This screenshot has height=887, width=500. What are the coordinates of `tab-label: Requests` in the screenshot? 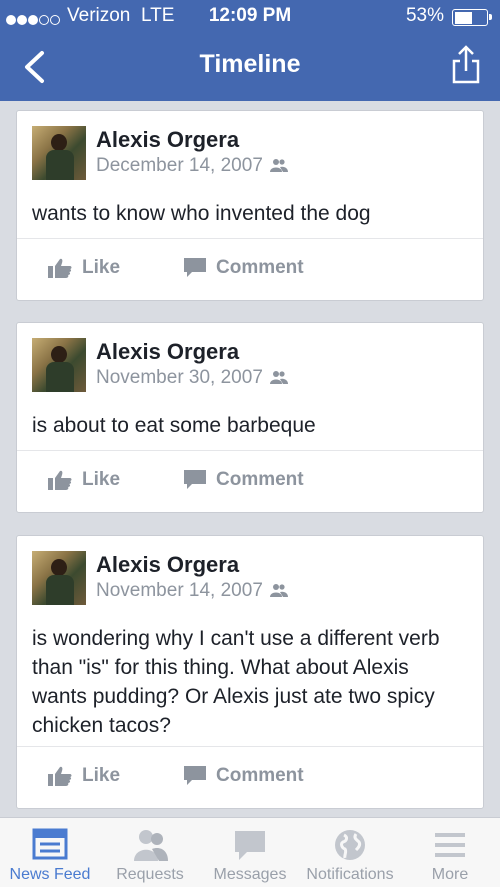 It's located at (150, 874).